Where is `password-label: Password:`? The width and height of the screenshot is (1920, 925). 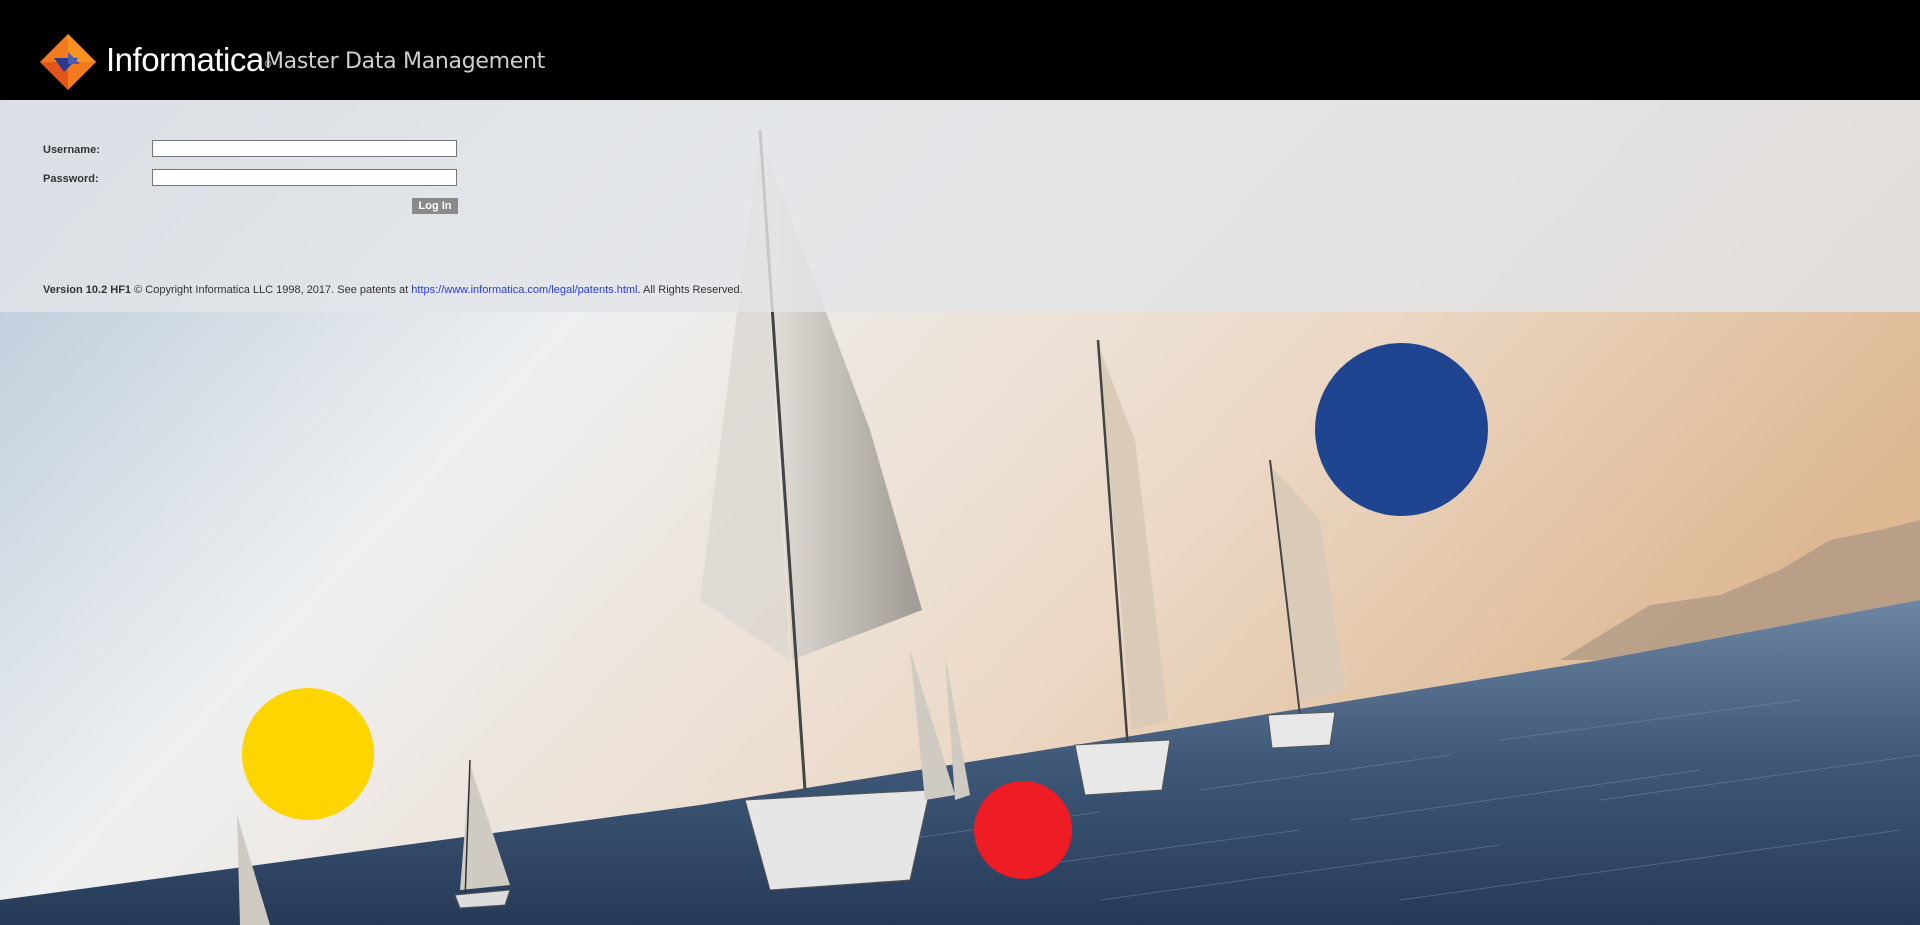
password-label: Password: is located at coordinates (71, 179).